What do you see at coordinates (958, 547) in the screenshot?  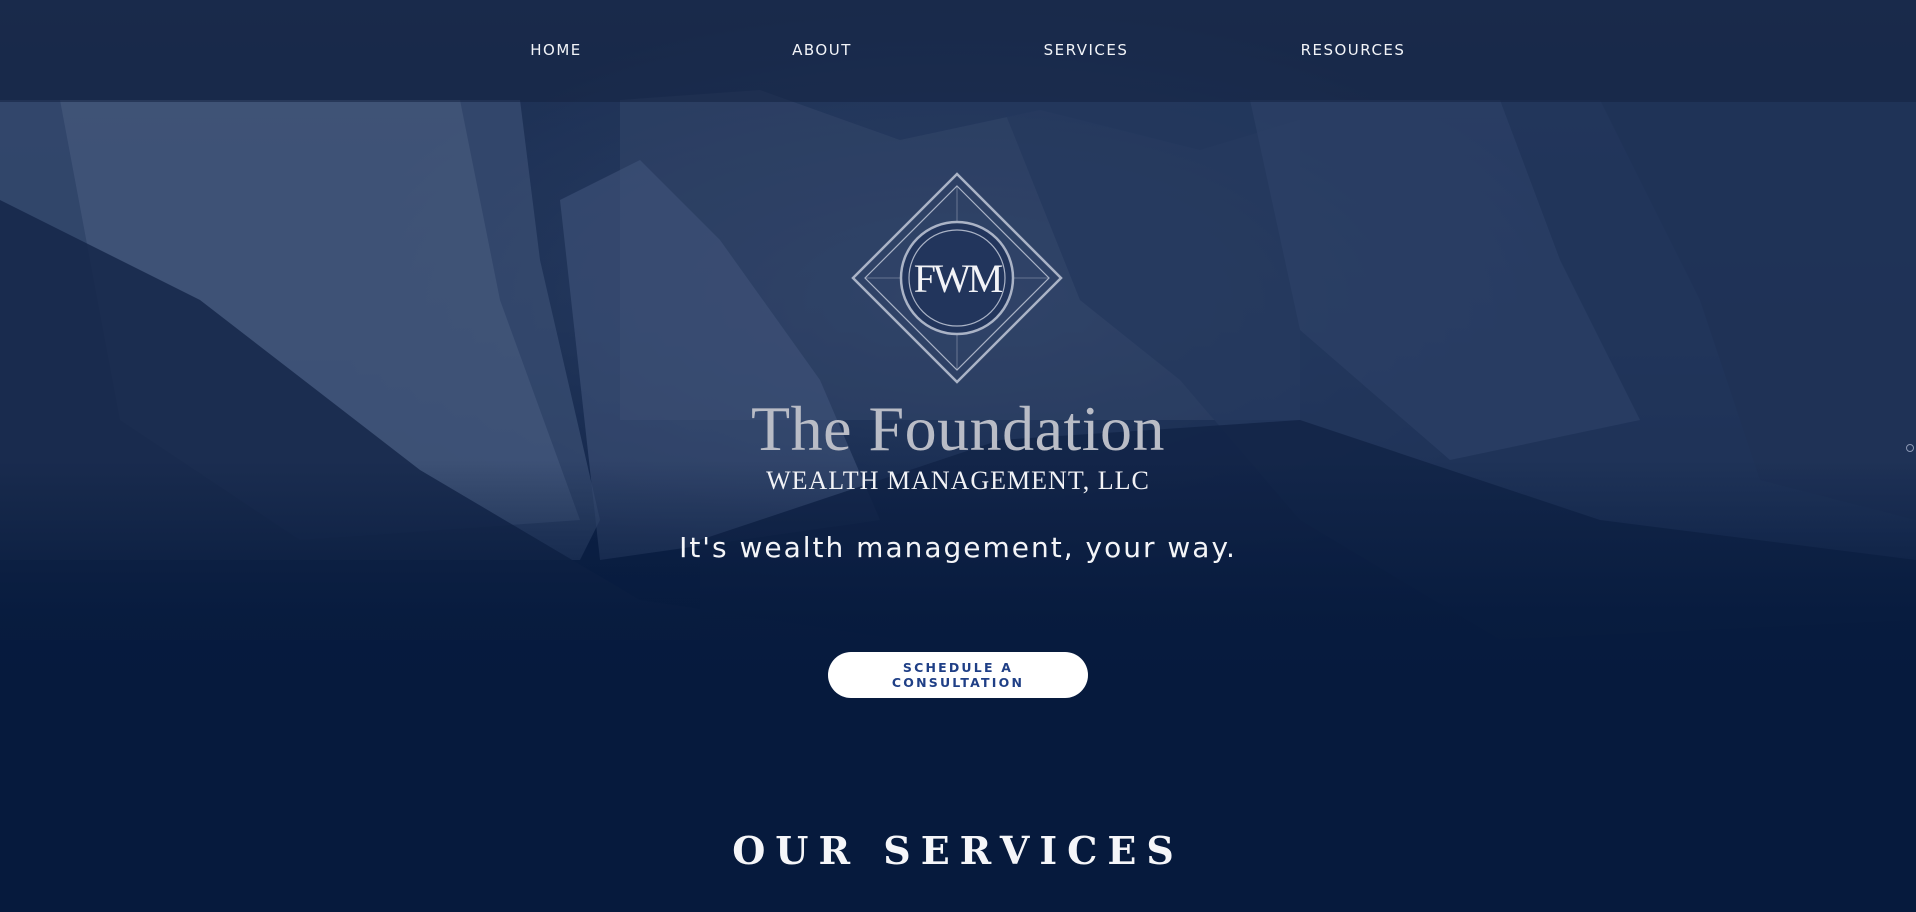 I see `hero-tagline: It's wealth management, your way.` at bounding box center [958, 547].